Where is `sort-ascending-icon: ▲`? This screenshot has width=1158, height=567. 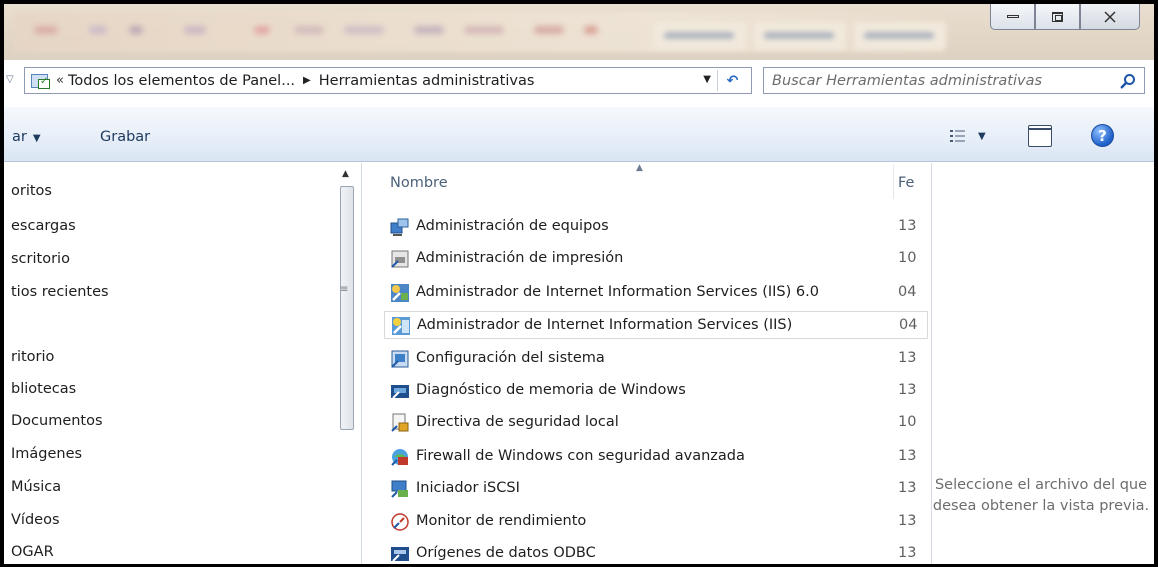
sort-ascending-icon: ▲ is located at coordinates (639, 168).